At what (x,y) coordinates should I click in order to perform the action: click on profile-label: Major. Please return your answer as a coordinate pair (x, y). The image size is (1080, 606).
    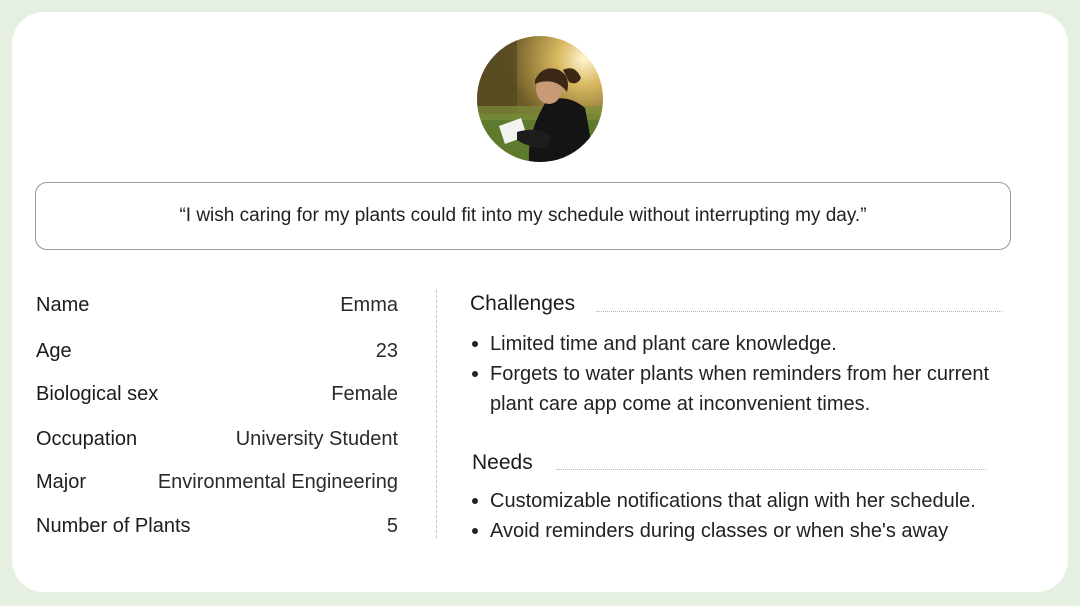
    Looking at the image, I should click on (61, 482).